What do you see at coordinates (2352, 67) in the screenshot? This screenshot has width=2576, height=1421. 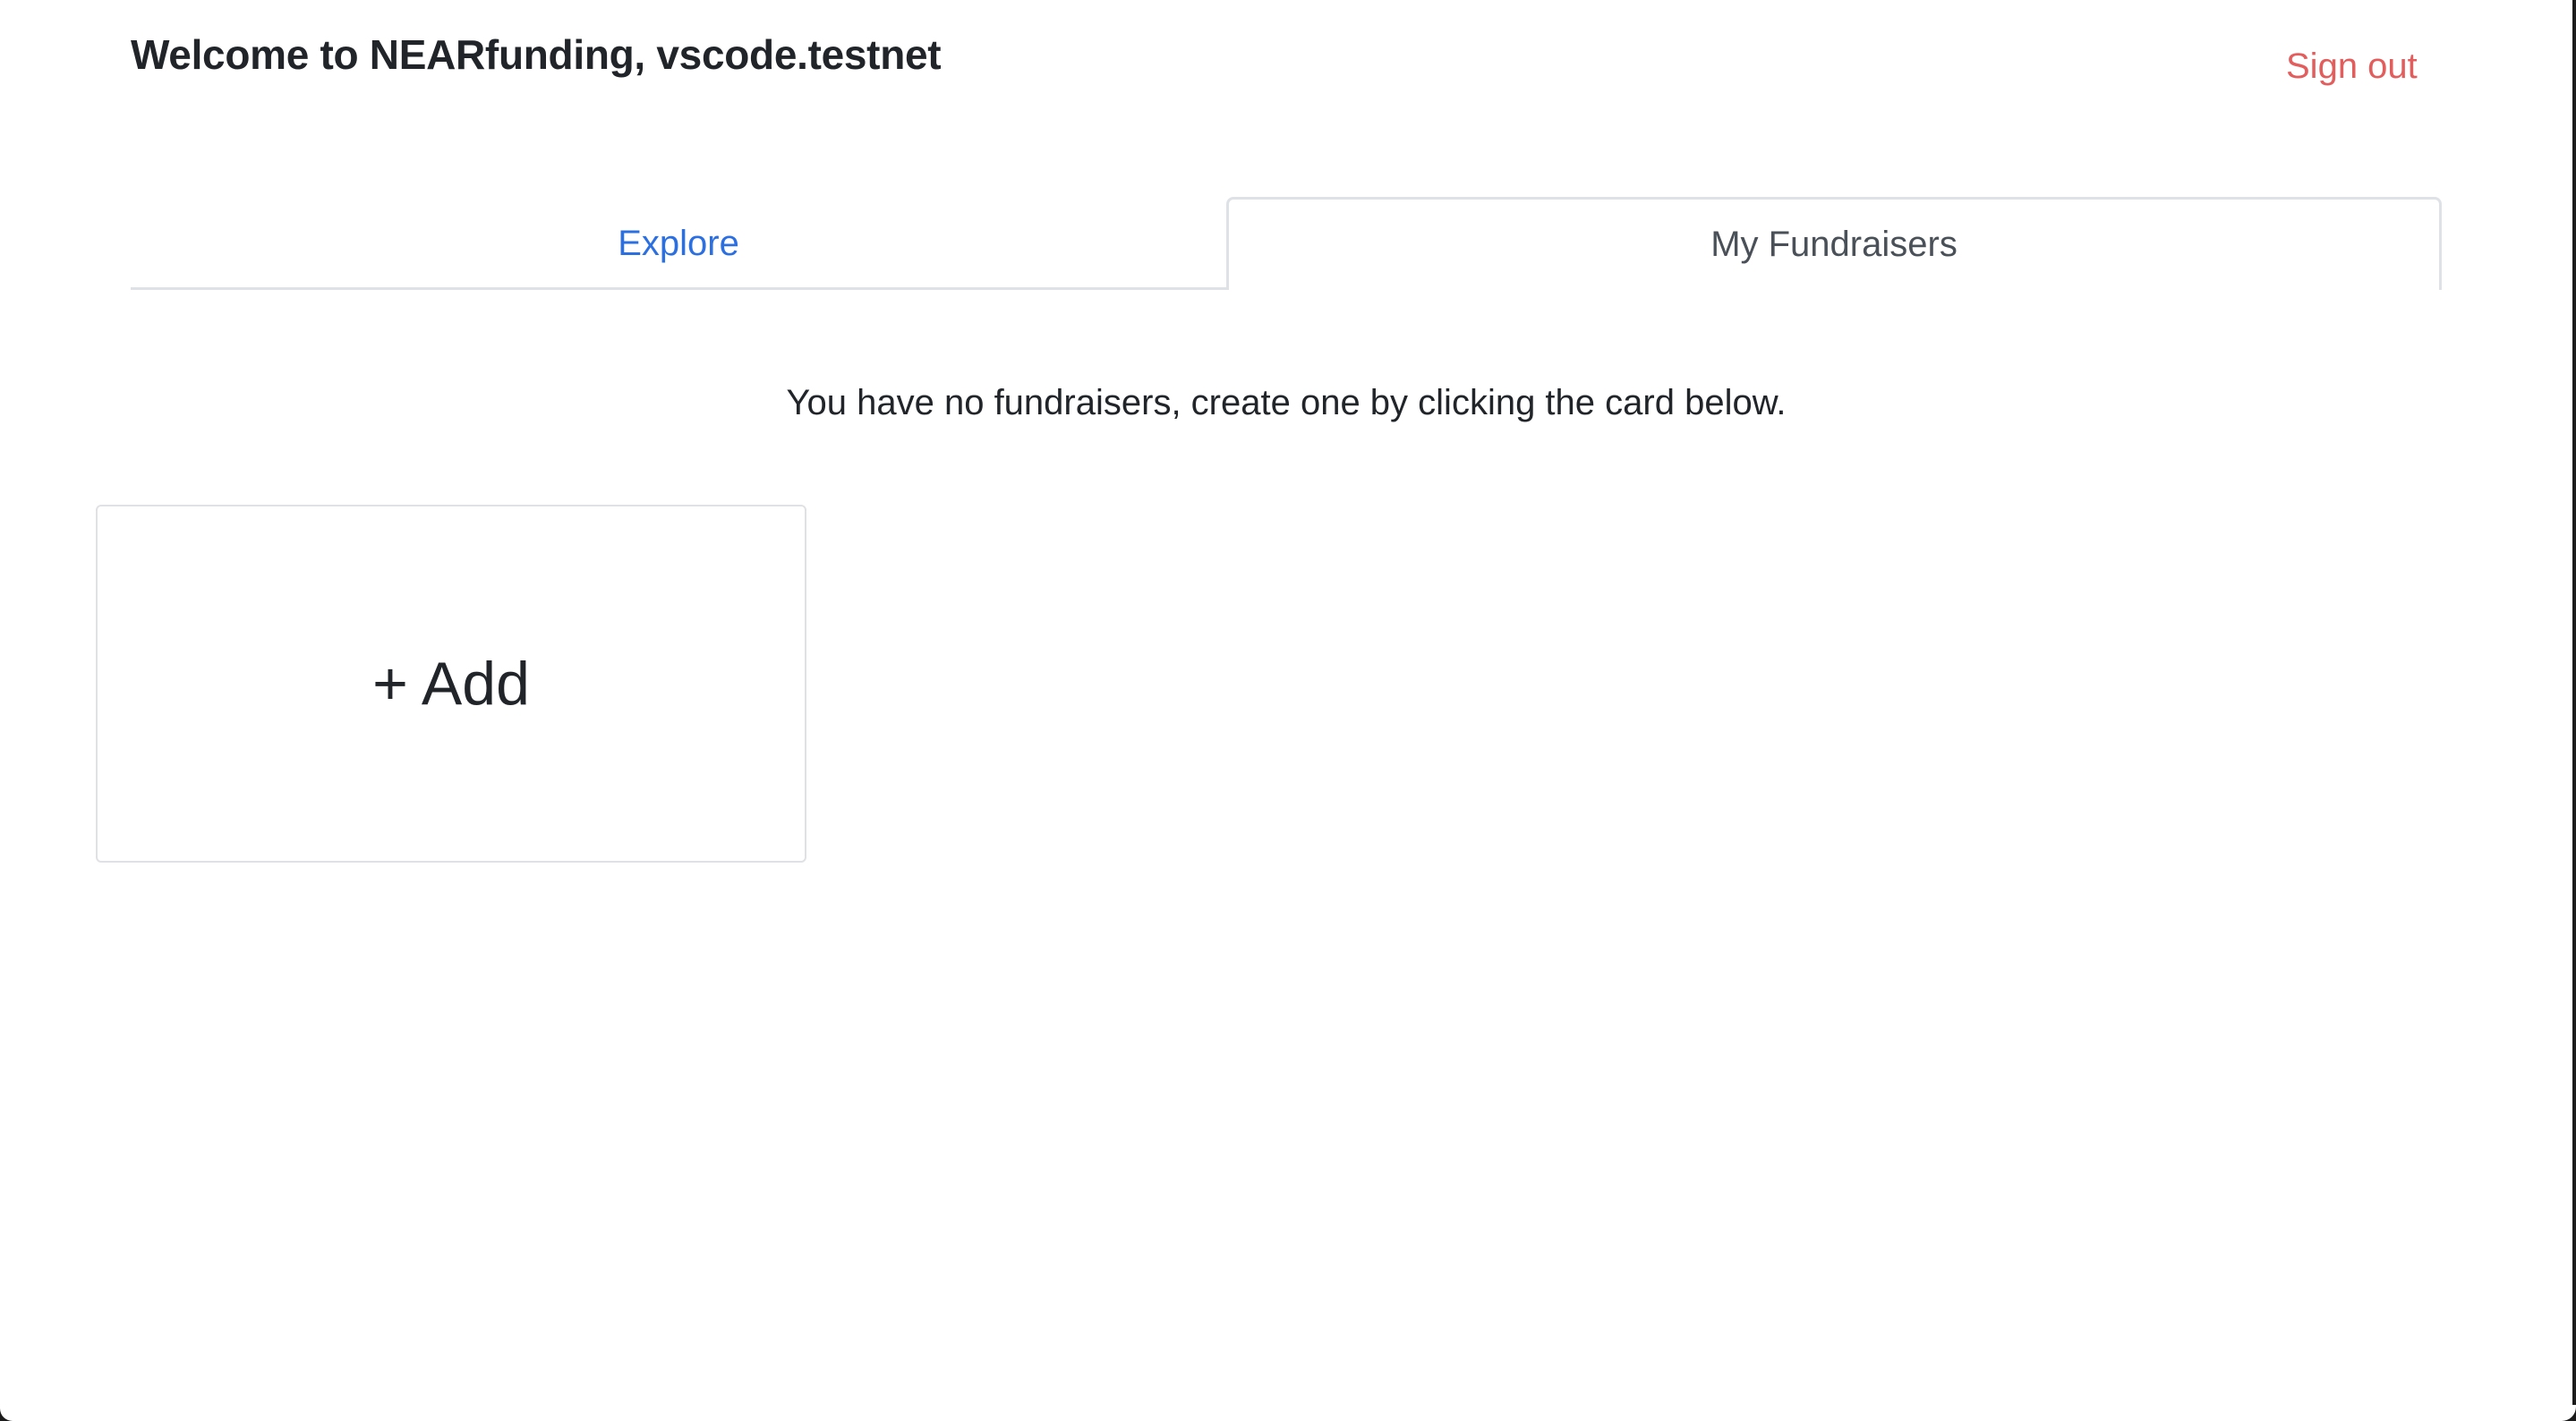 I see `sign-out-link: Sign out` at bounding box center [2352, 67].